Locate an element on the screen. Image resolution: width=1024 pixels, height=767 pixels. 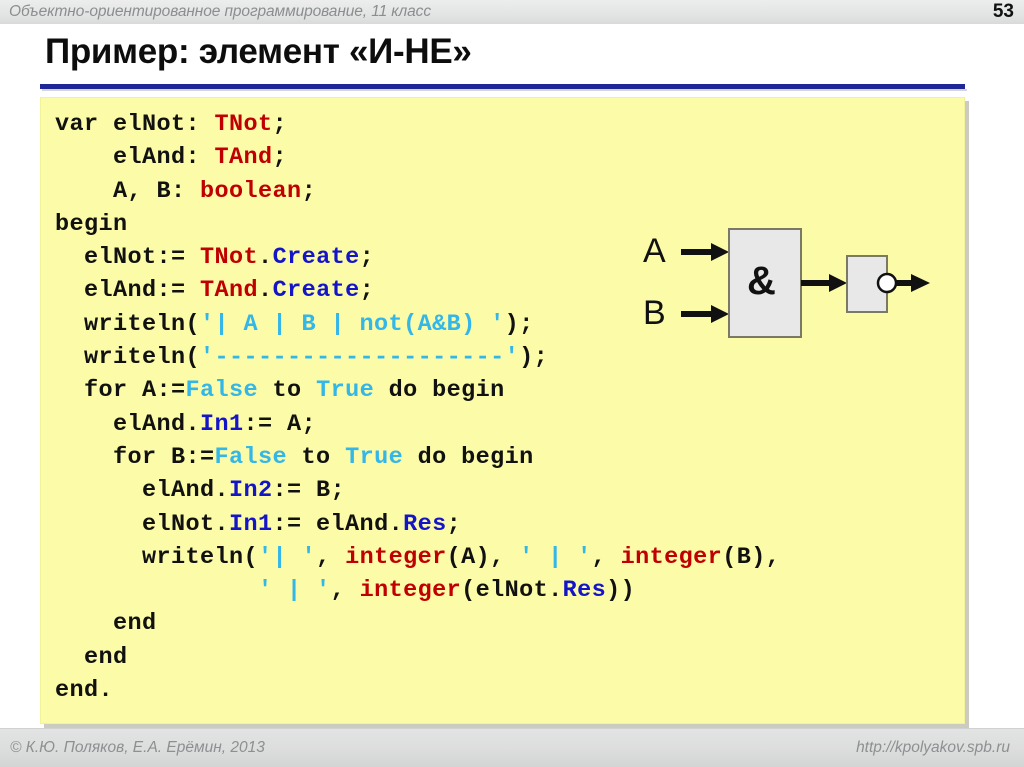
page-title: Пример: элемент «И-НЕ» is located at coordinates (258, 51).